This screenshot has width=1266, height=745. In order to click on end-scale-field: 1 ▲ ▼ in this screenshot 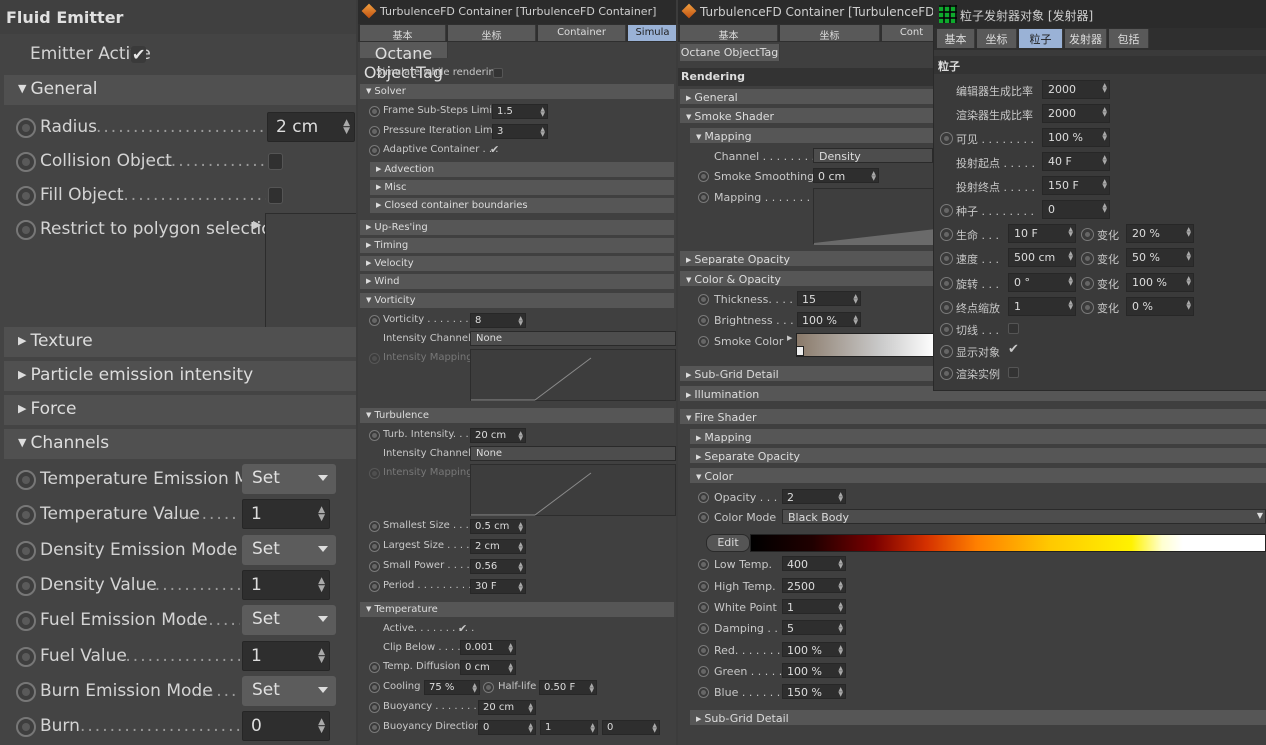, I will do `click(1042, 306)`.